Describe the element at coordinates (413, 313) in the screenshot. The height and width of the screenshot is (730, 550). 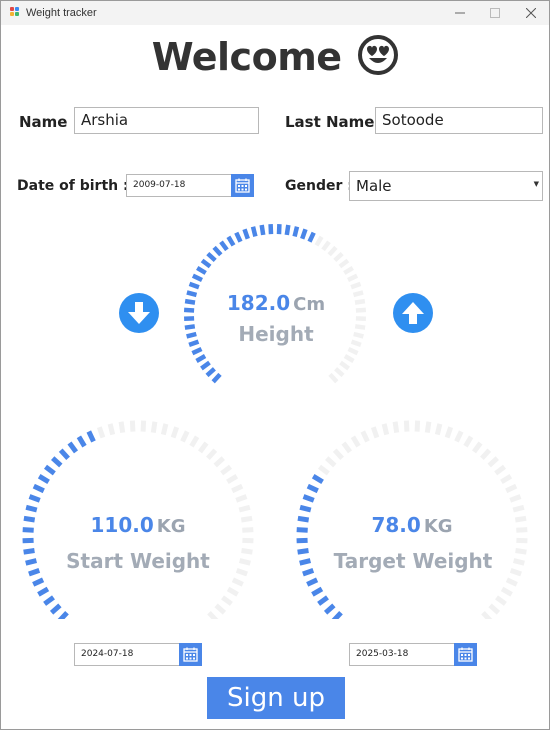
I see `increase-height-button` at that location.